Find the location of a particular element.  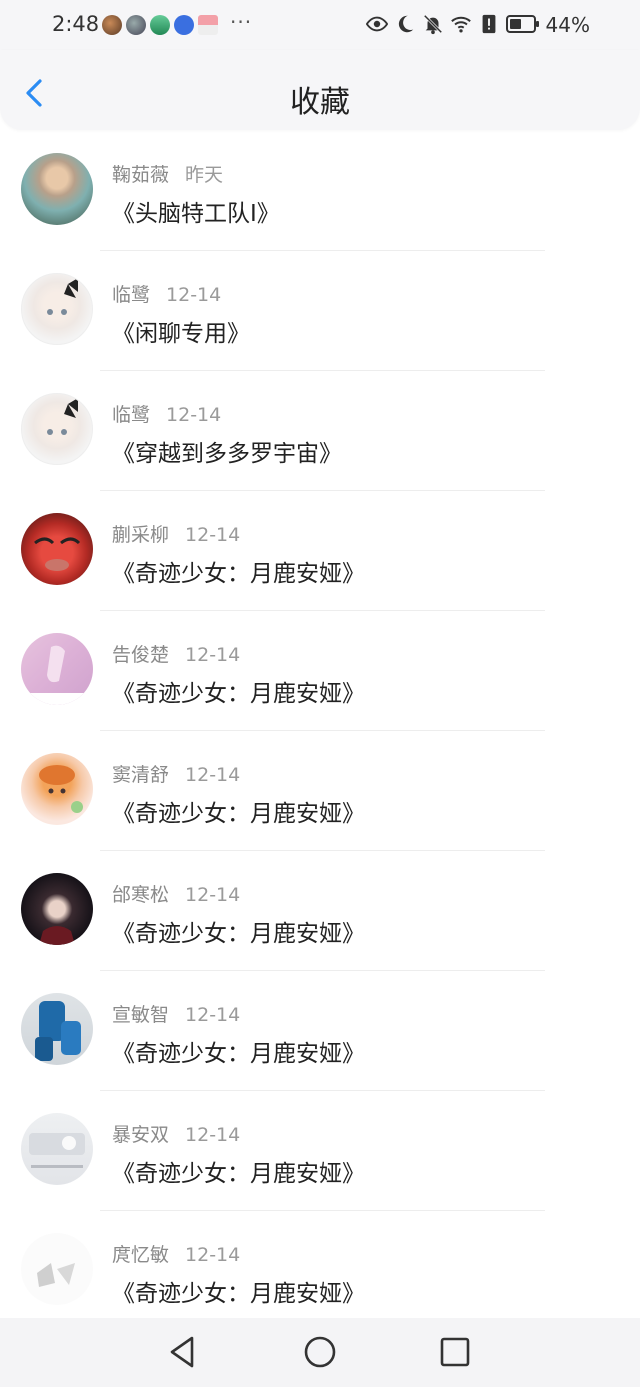

favorite-title: 《闲聊专用》 is located at coordinates (181, 331).